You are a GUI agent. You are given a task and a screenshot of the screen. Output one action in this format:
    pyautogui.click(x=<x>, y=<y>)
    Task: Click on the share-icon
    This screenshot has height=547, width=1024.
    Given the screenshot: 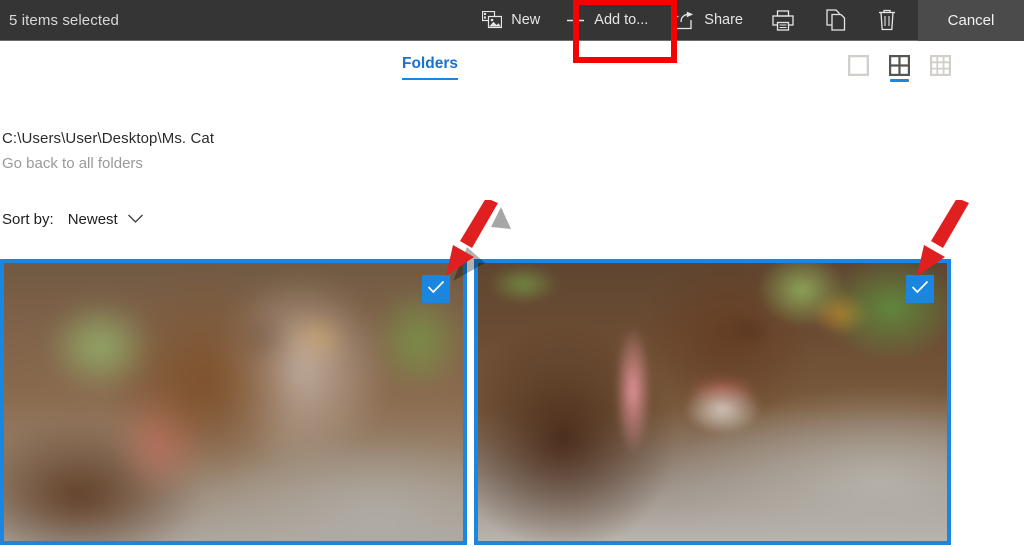 What is the action you would take?
    pyautogui.click(x=684, y=20)
    